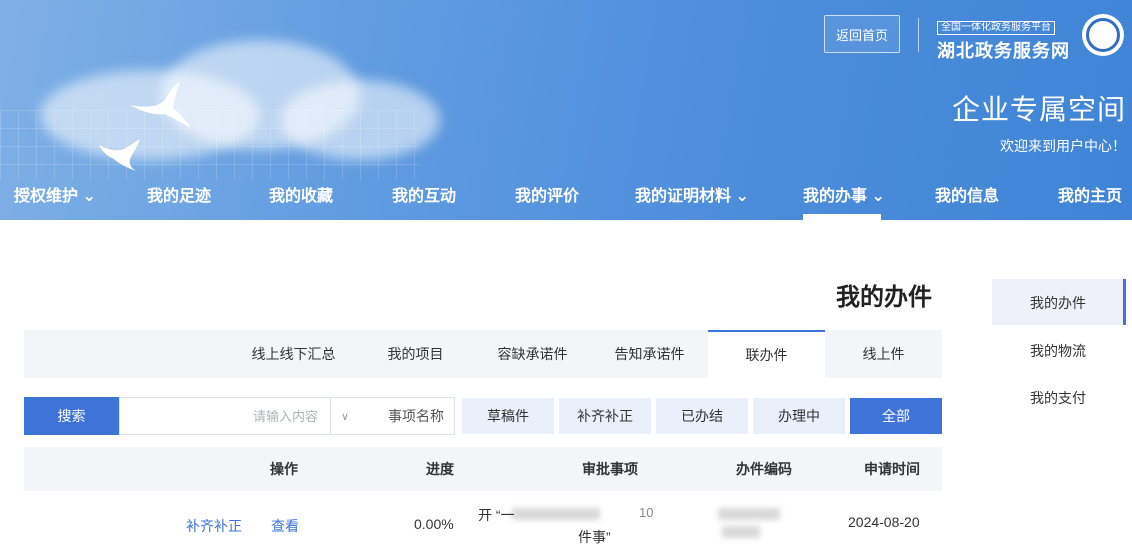  What do you see at coordinates (610, 469) in the screenshot?
I see `col-approval-item: 审批事项` at bounding box center [610, 469].